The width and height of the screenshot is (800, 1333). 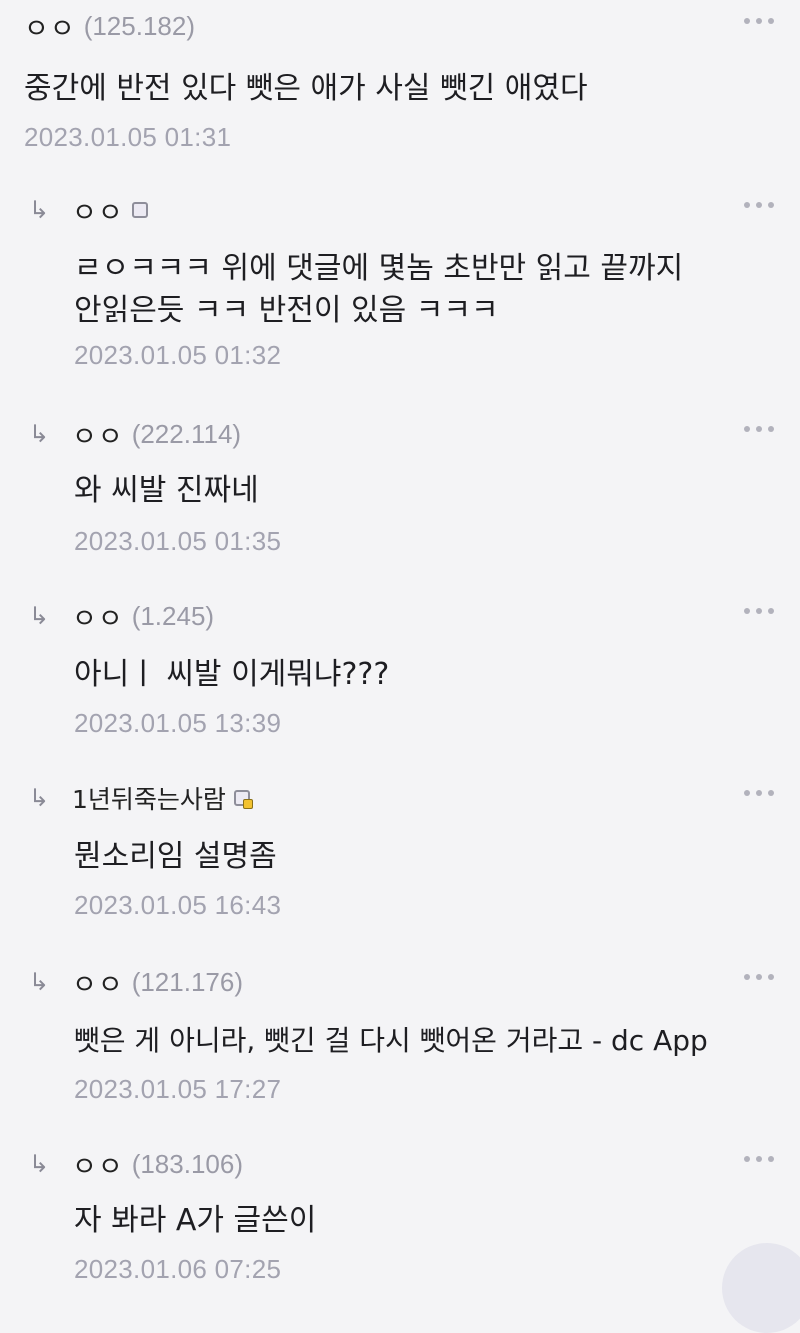 I want to click on comment-ip: (1.245), so click(x=173, y=615).